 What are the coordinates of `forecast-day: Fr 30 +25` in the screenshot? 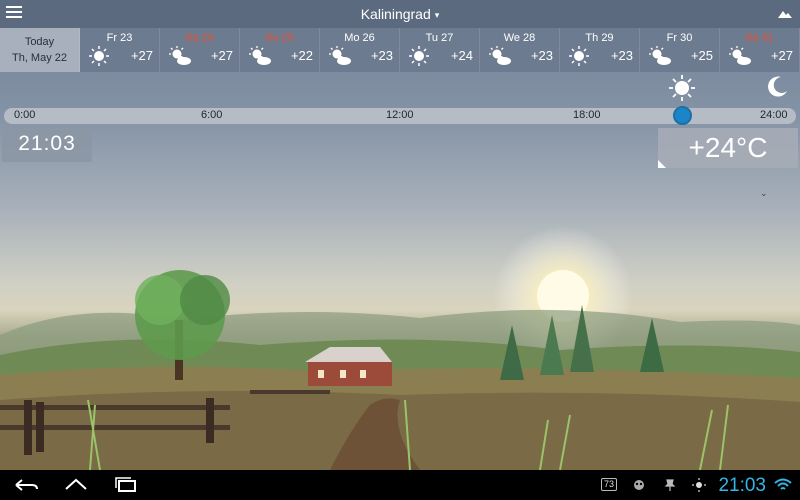 It's located at (680, 50).